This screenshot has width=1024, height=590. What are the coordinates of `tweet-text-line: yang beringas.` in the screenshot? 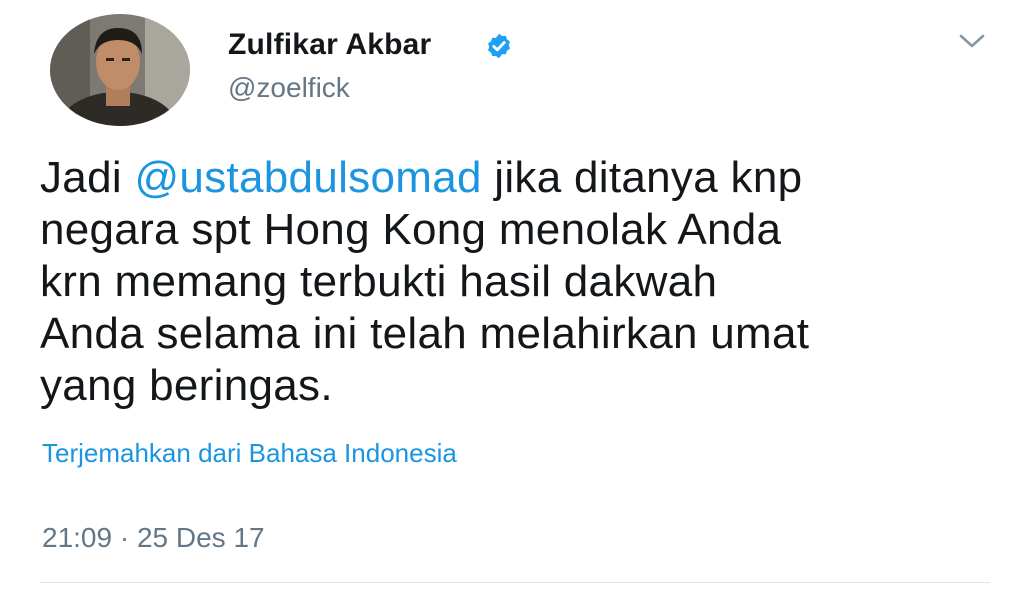 It's located at (186, 385).